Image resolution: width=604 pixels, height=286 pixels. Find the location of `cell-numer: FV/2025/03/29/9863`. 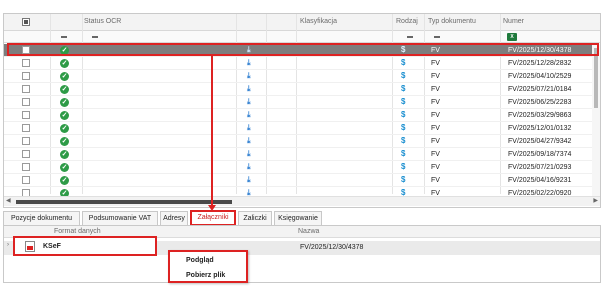

cell-numer: FV/2025/03/29/9863 is located at coordinates (540, 115).